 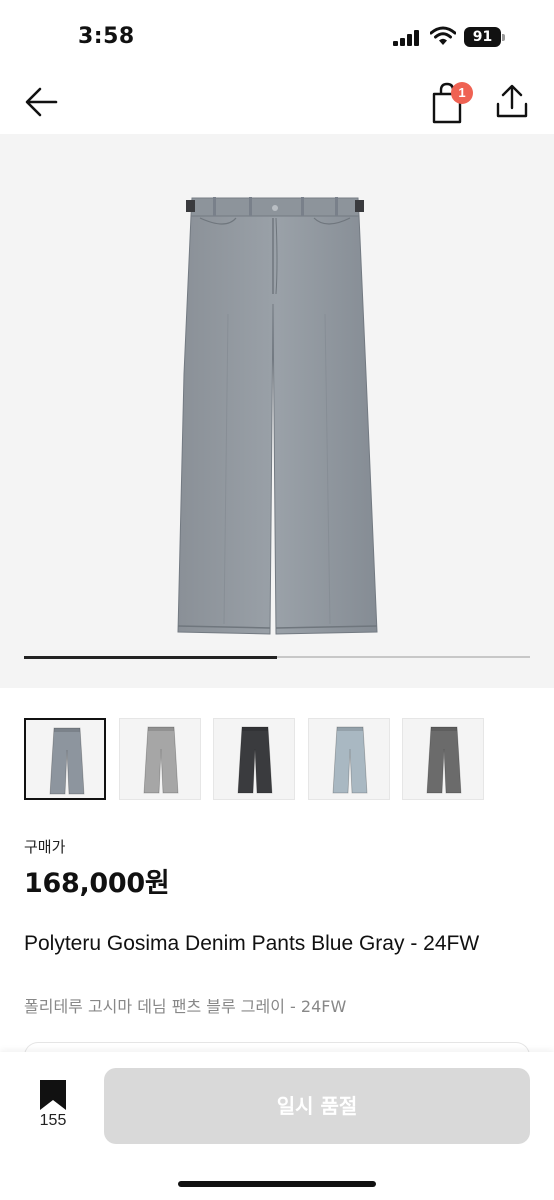 I want to click on color-thumbnails, so click(x=277, y=759).